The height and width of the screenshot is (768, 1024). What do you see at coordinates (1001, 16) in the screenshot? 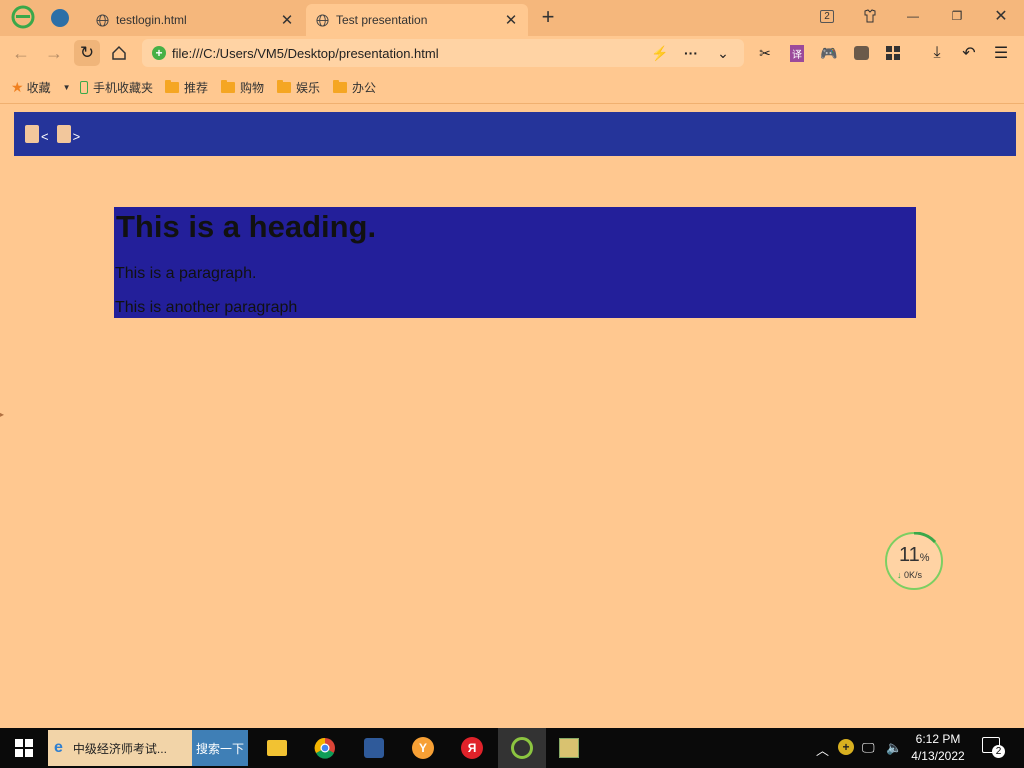
I see `close-window-button: ✕` at bounding box center [1001, 16].